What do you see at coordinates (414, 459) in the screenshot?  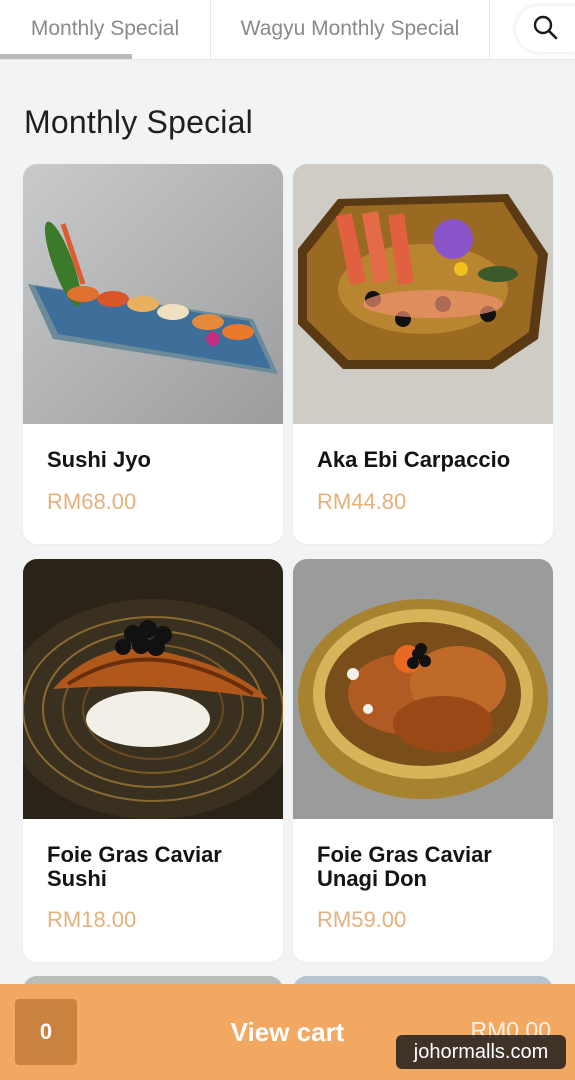 I see `item-name: Aka Ebi Carpaccio` at bounding box center [414, 459].